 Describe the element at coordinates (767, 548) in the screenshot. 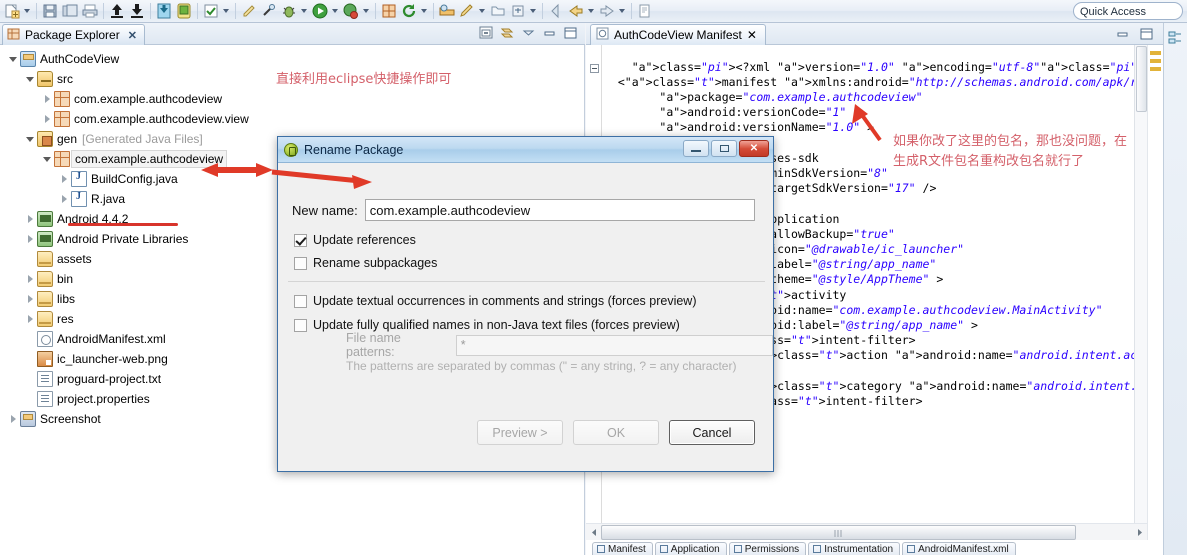

I see `editor-page-tab: Permissions` at that location.